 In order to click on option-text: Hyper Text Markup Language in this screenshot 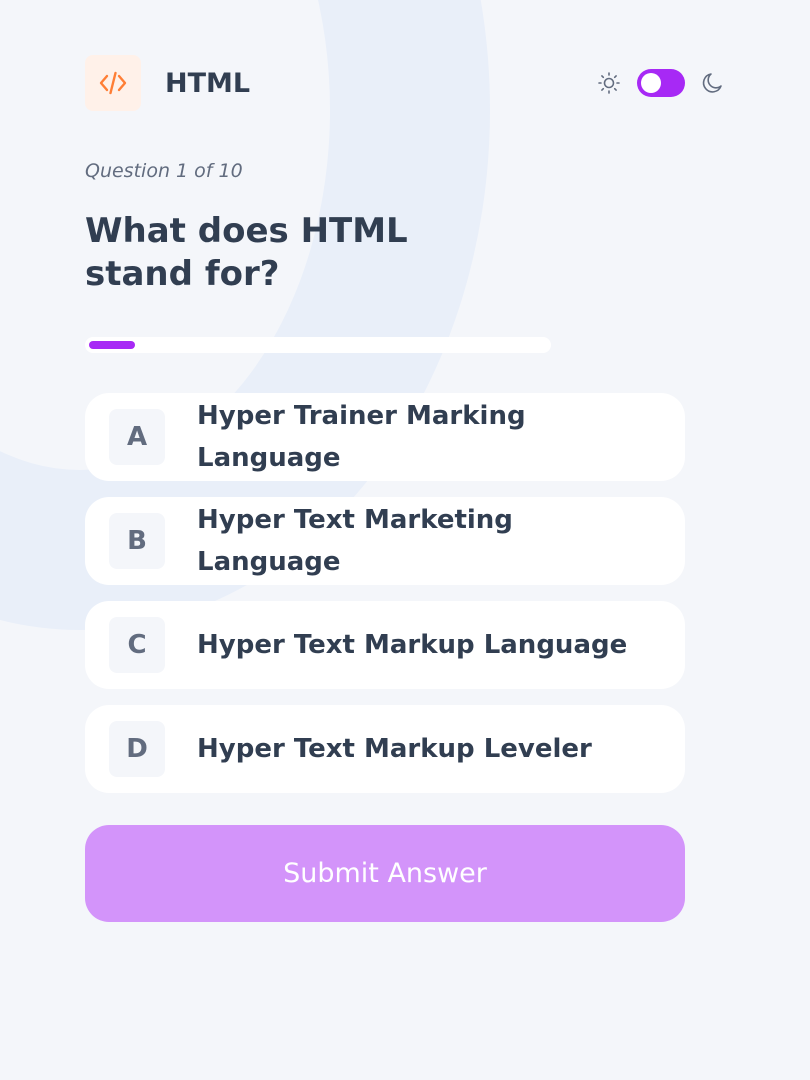, I will do `click(412, 645)`.